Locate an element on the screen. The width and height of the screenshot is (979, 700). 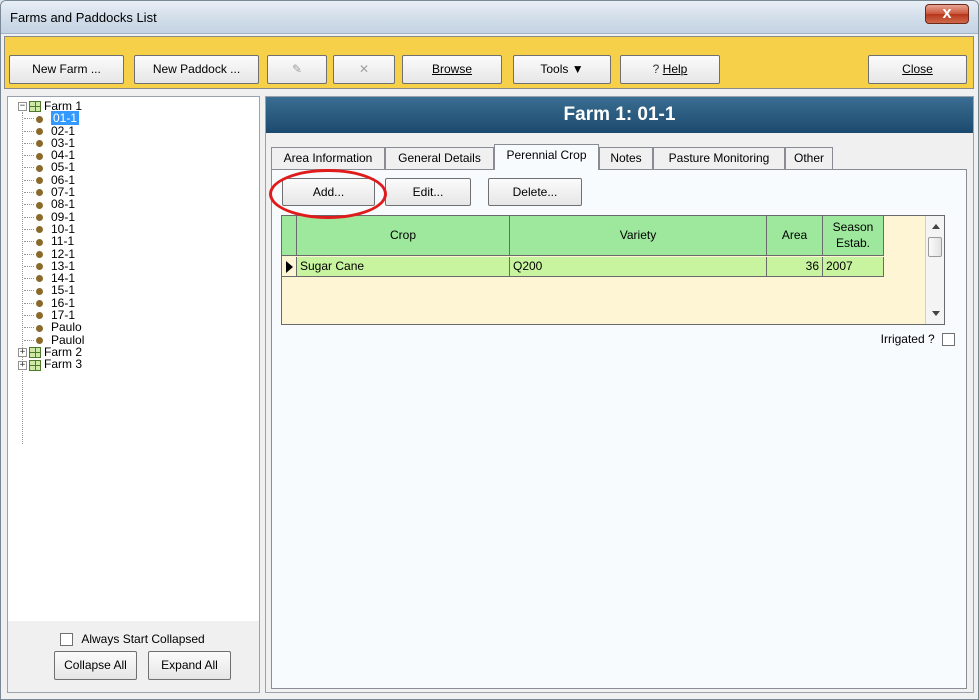
pencil-icon: ✎ is located at coordinates (297, 69).